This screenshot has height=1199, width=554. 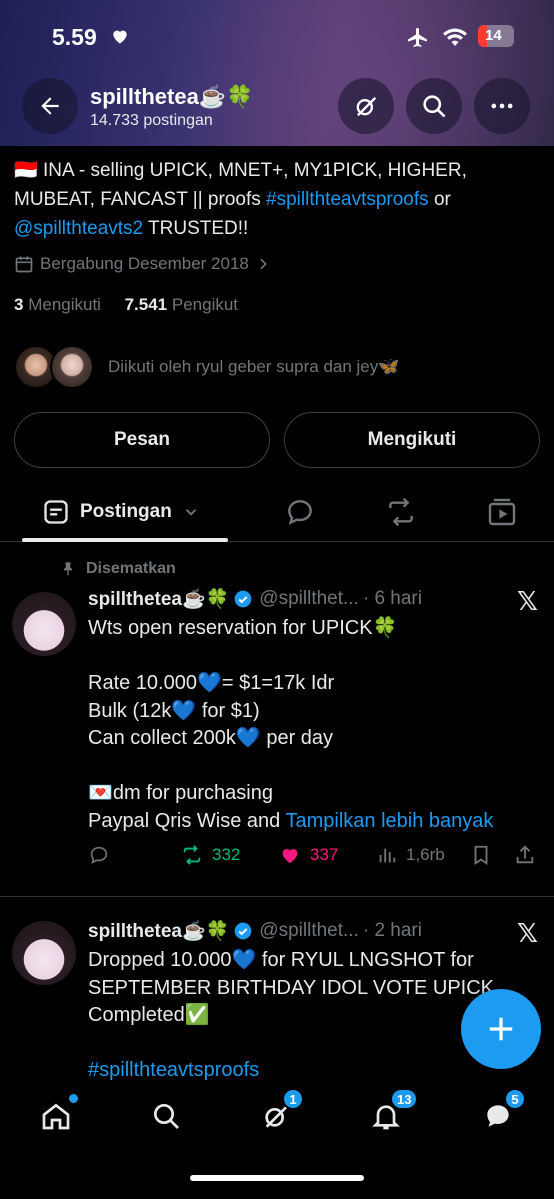 What do you see at coordinates (196, 228) in the screenshot?
I see `bio-text-4: TRUSTED!!` at bounding box center [196, 228].